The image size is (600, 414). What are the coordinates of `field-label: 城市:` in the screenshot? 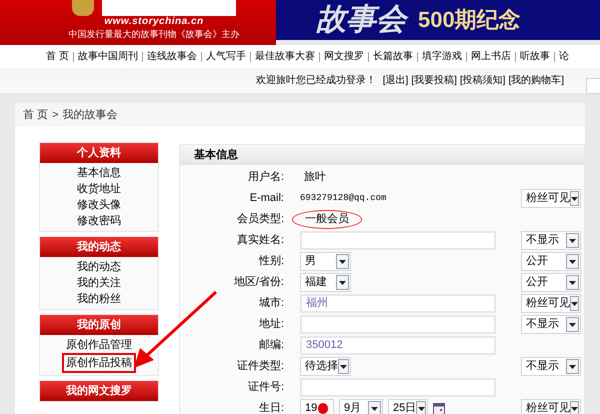 It's located at (271, 304).